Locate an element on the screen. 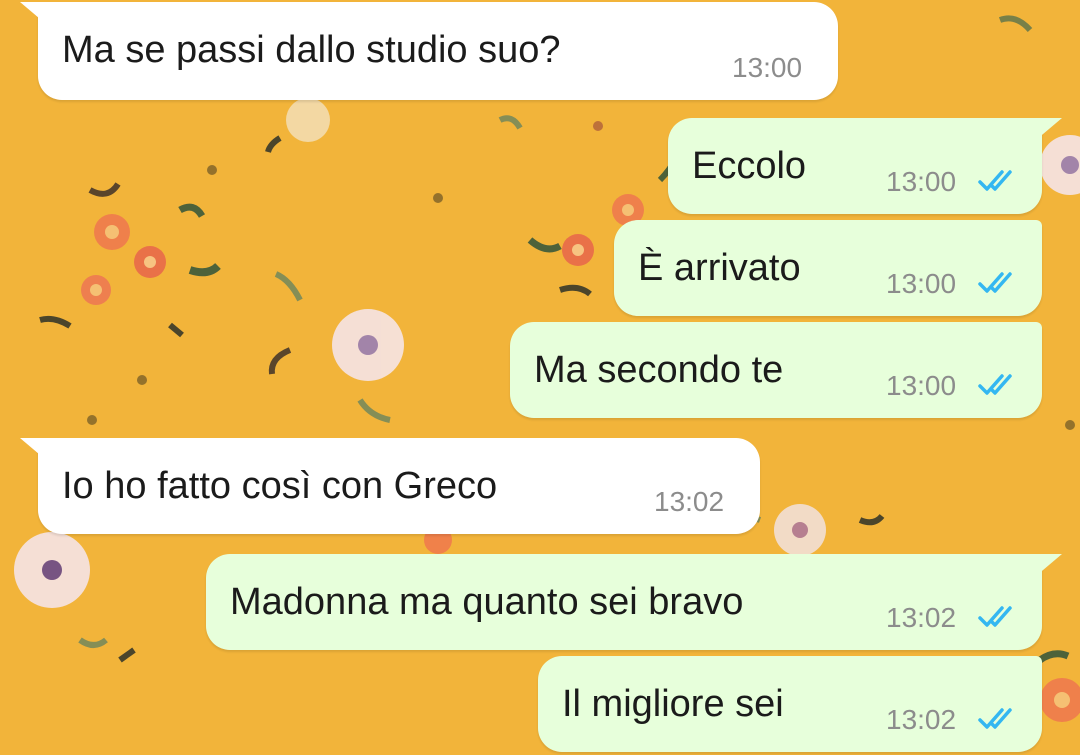  message-bubble-incoming: Ma se passi dallo studio suo? 13:00 is located at coordinates (438, 51).